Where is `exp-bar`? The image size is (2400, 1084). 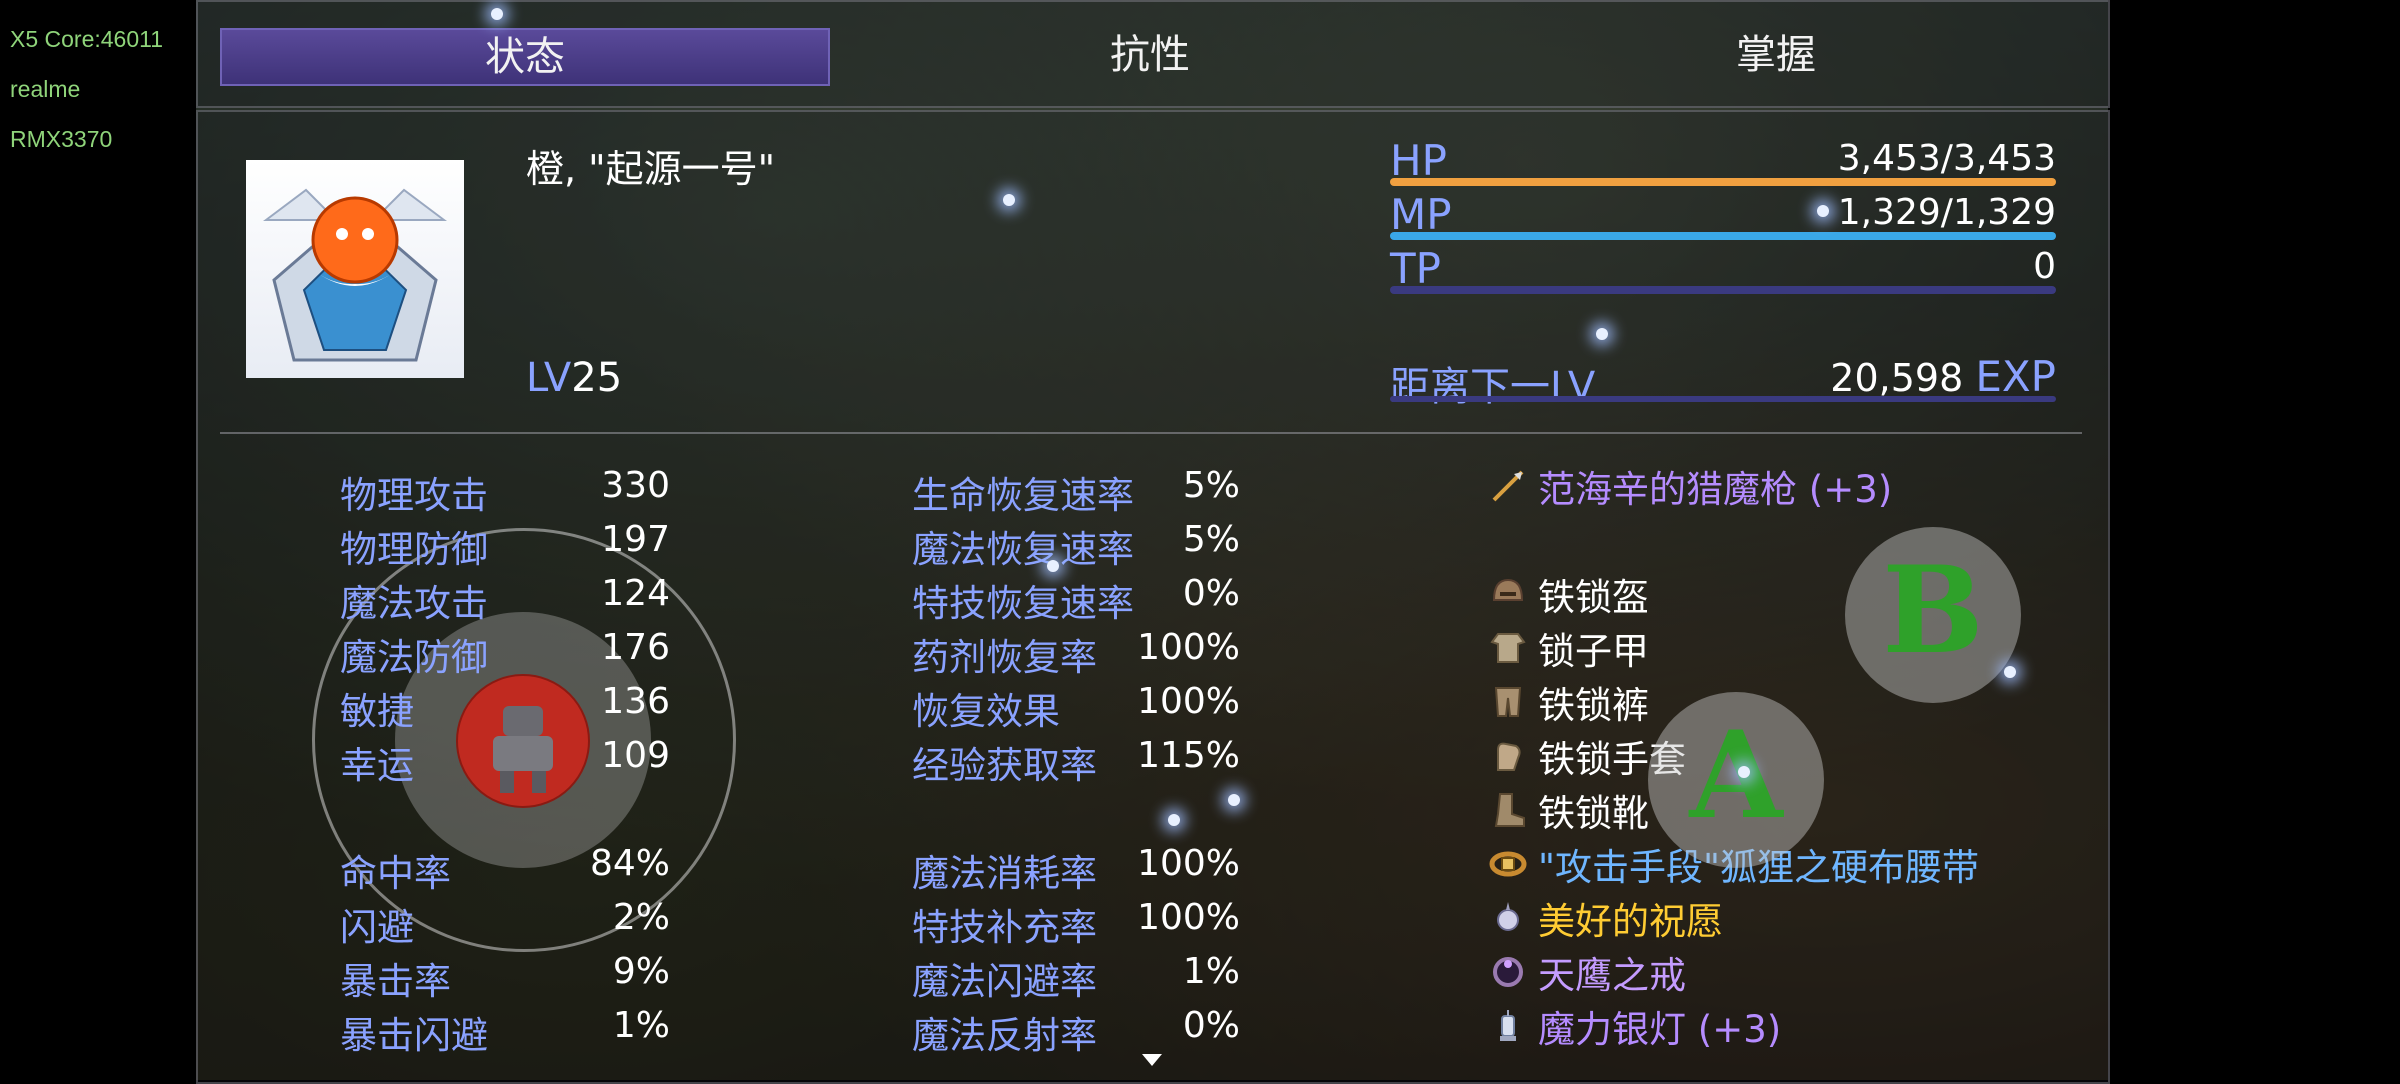 exp-bar is located at coordinates (1723, 399).